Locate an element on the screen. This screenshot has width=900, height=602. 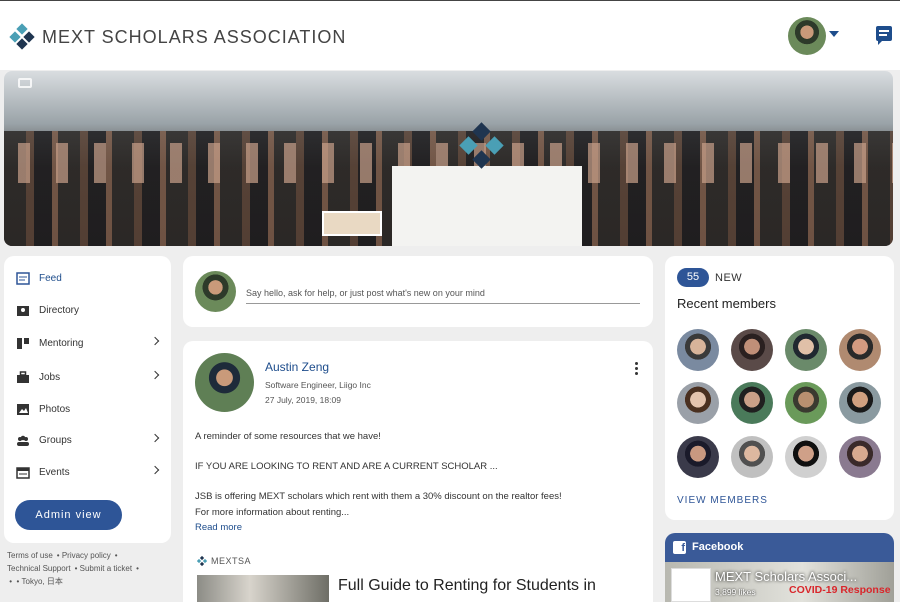
sidebar-item-label: Groups is located at coordinates (55, 440).